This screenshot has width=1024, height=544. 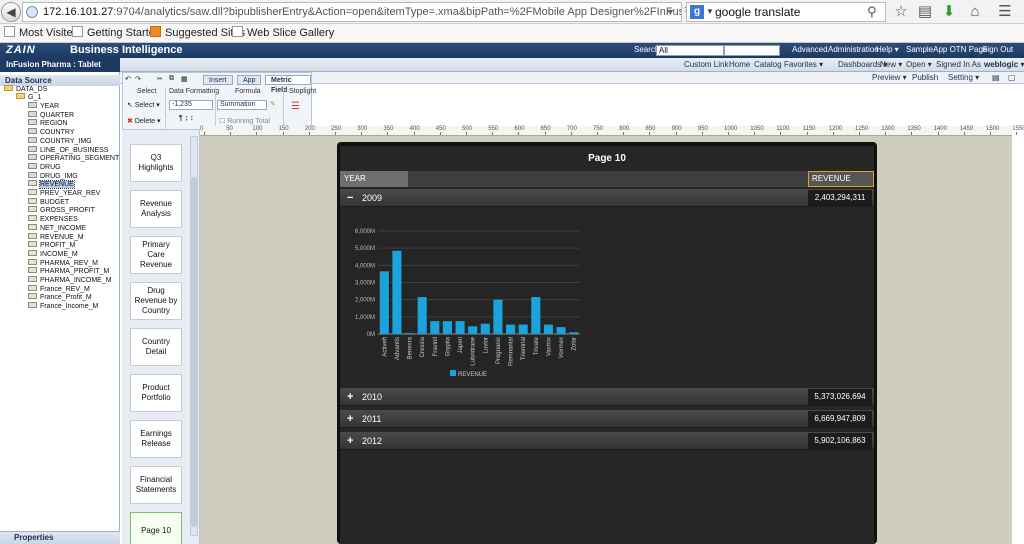 I want to click on page-strip-scrollbar, so click(x=194, y=336).